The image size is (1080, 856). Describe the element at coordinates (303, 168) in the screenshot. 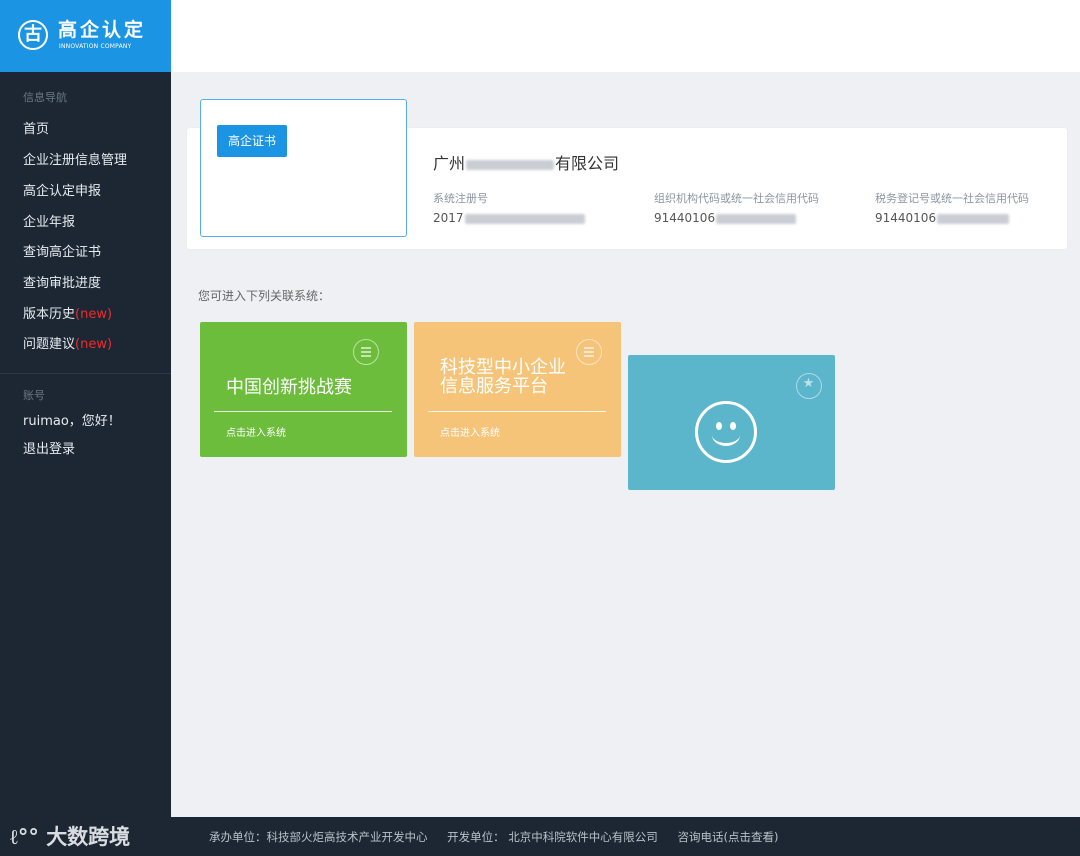

I see `certificate-panel` at that location.